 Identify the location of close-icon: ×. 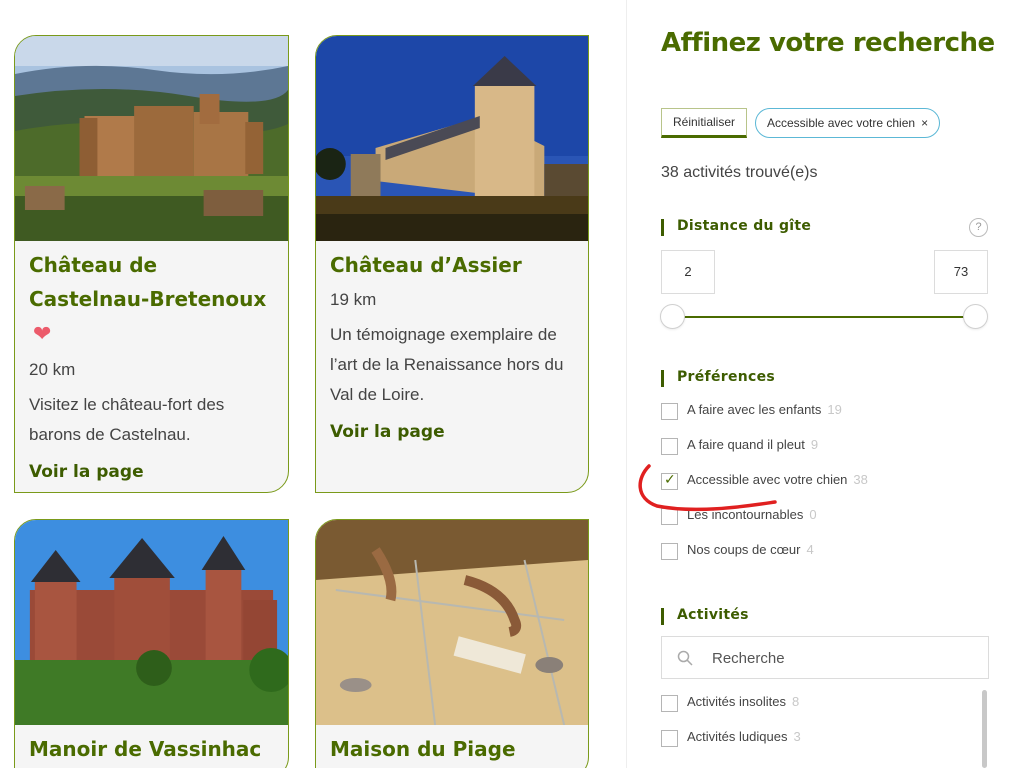
(924, 123).